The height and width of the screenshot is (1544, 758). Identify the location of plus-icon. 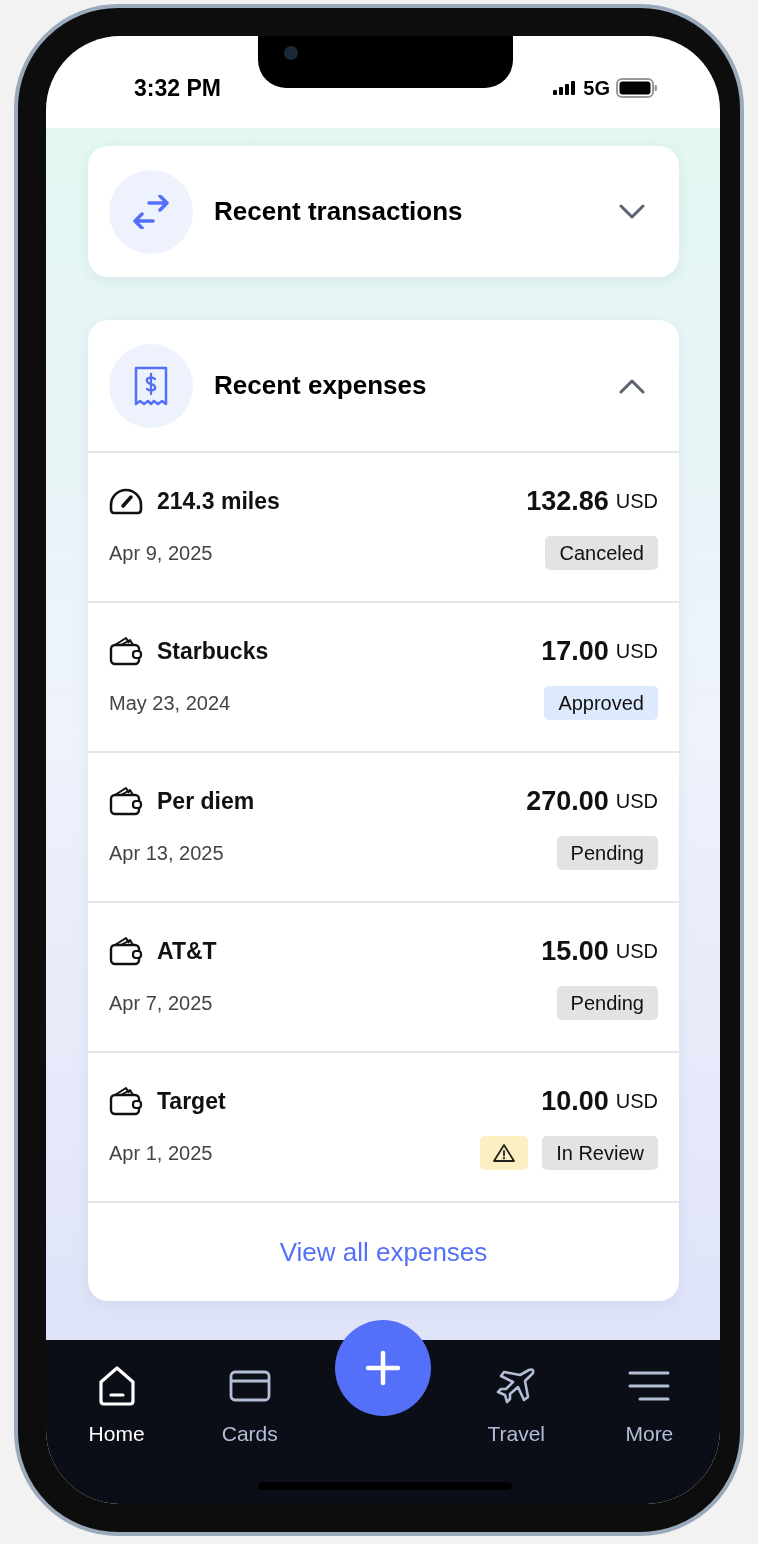
(383, 1368).